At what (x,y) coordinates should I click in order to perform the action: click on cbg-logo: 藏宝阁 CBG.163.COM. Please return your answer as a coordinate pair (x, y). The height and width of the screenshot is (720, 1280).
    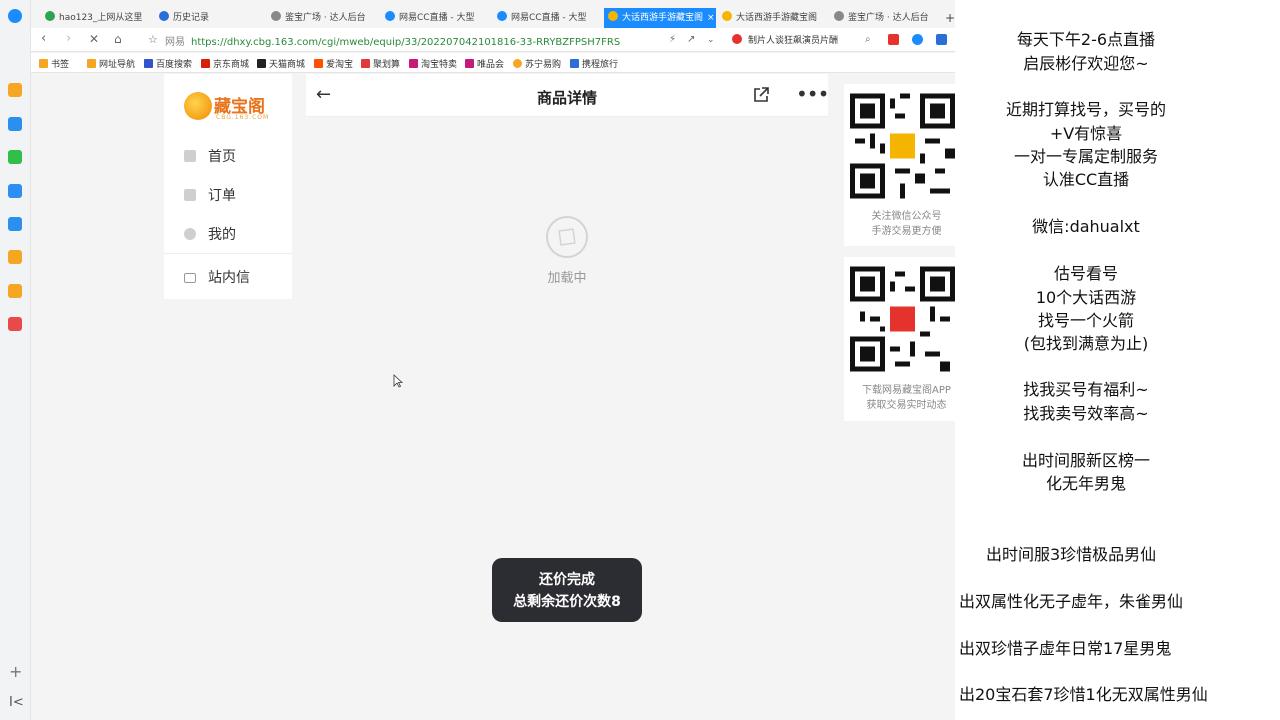
    Looking at the image, I should click on (228, 106).